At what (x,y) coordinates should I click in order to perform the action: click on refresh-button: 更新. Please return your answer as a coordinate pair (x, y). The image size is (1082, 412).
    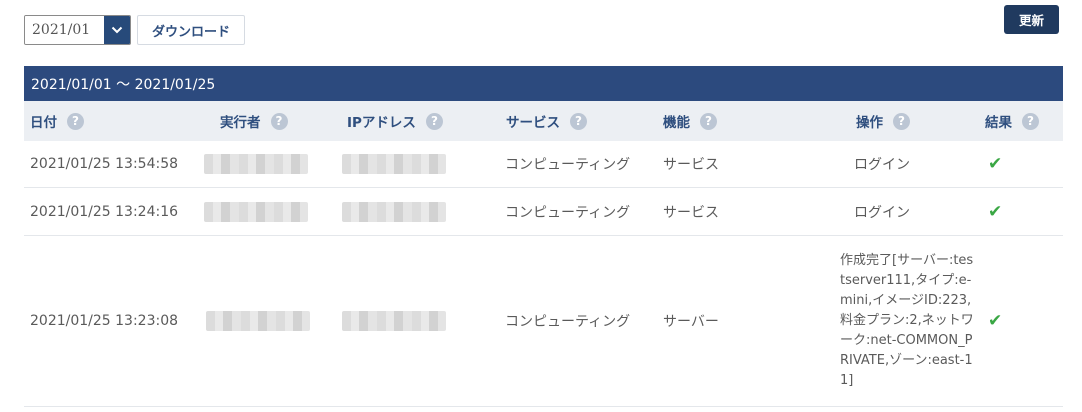
    Looking at the image, I should click on (1031, 19).